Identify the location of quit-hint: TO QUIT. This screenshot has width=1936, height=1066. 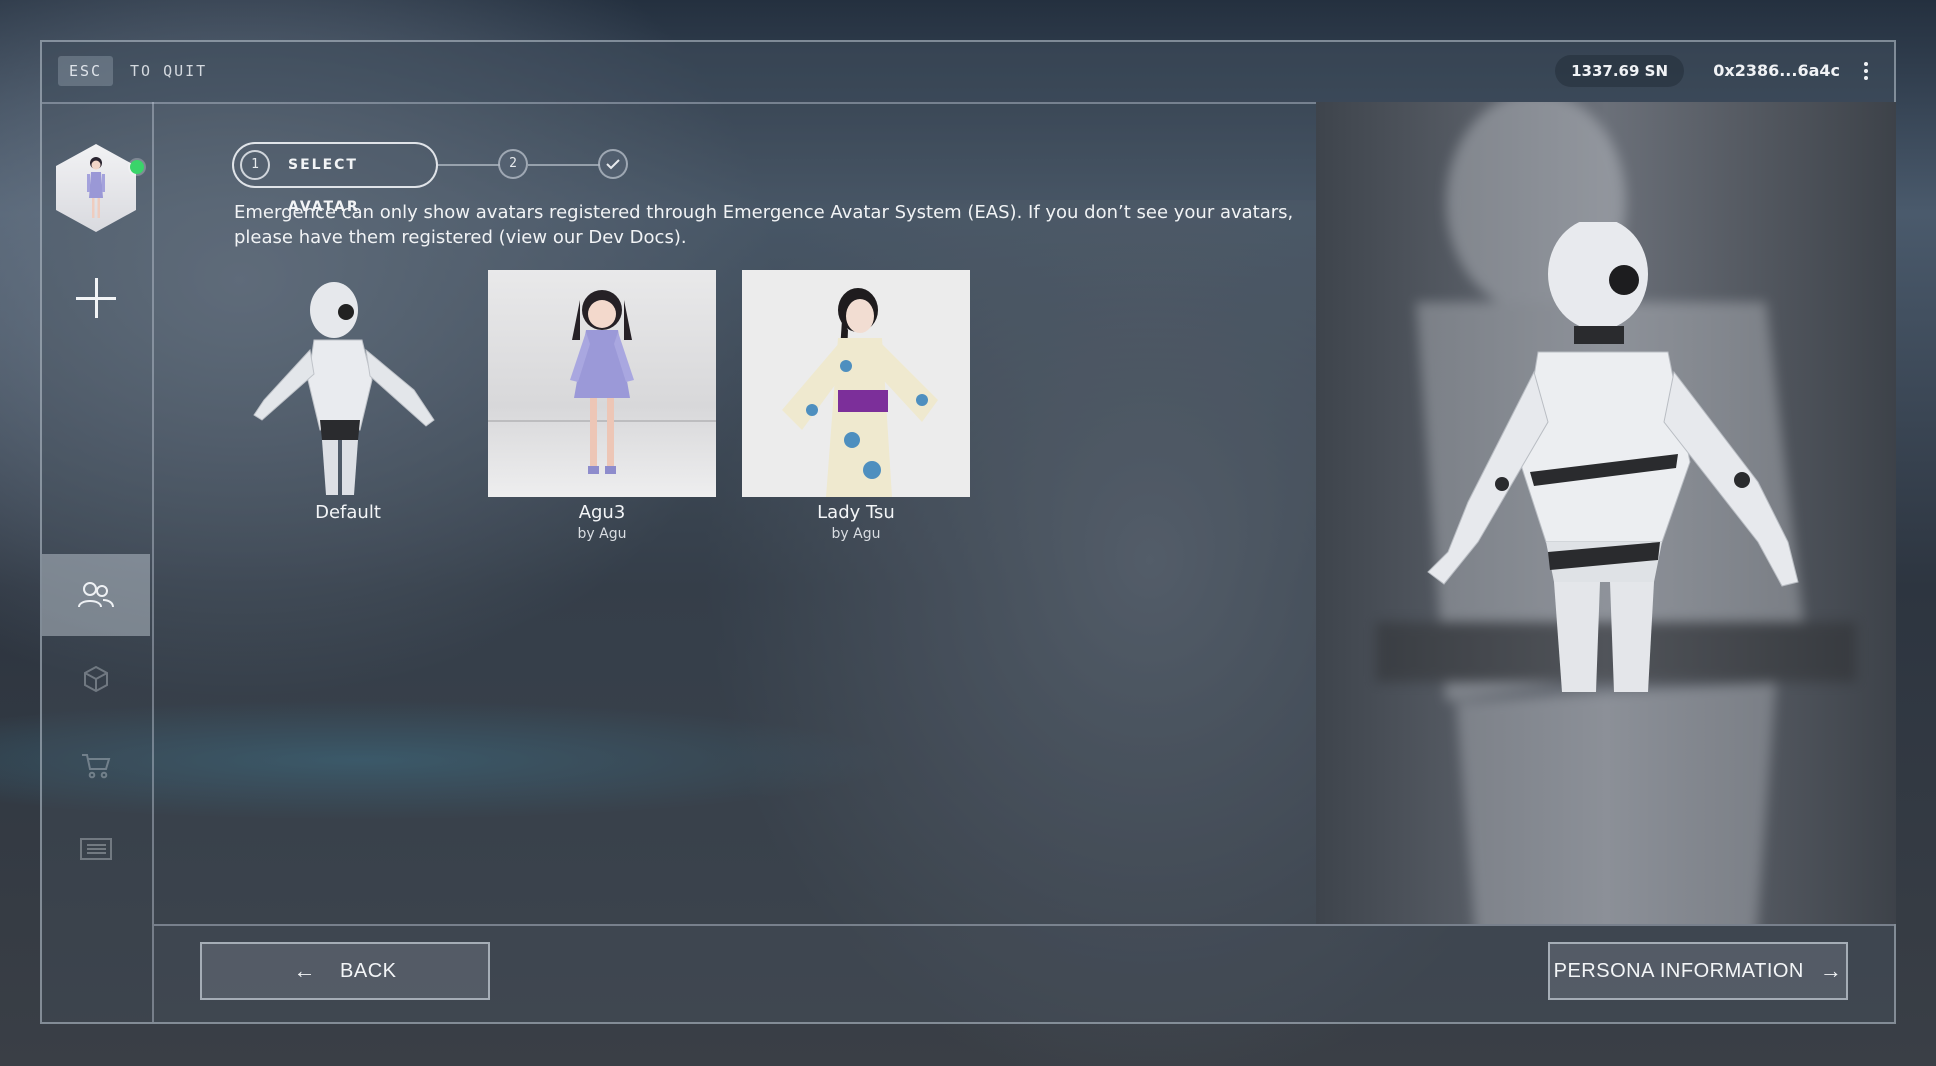
(169, 71).